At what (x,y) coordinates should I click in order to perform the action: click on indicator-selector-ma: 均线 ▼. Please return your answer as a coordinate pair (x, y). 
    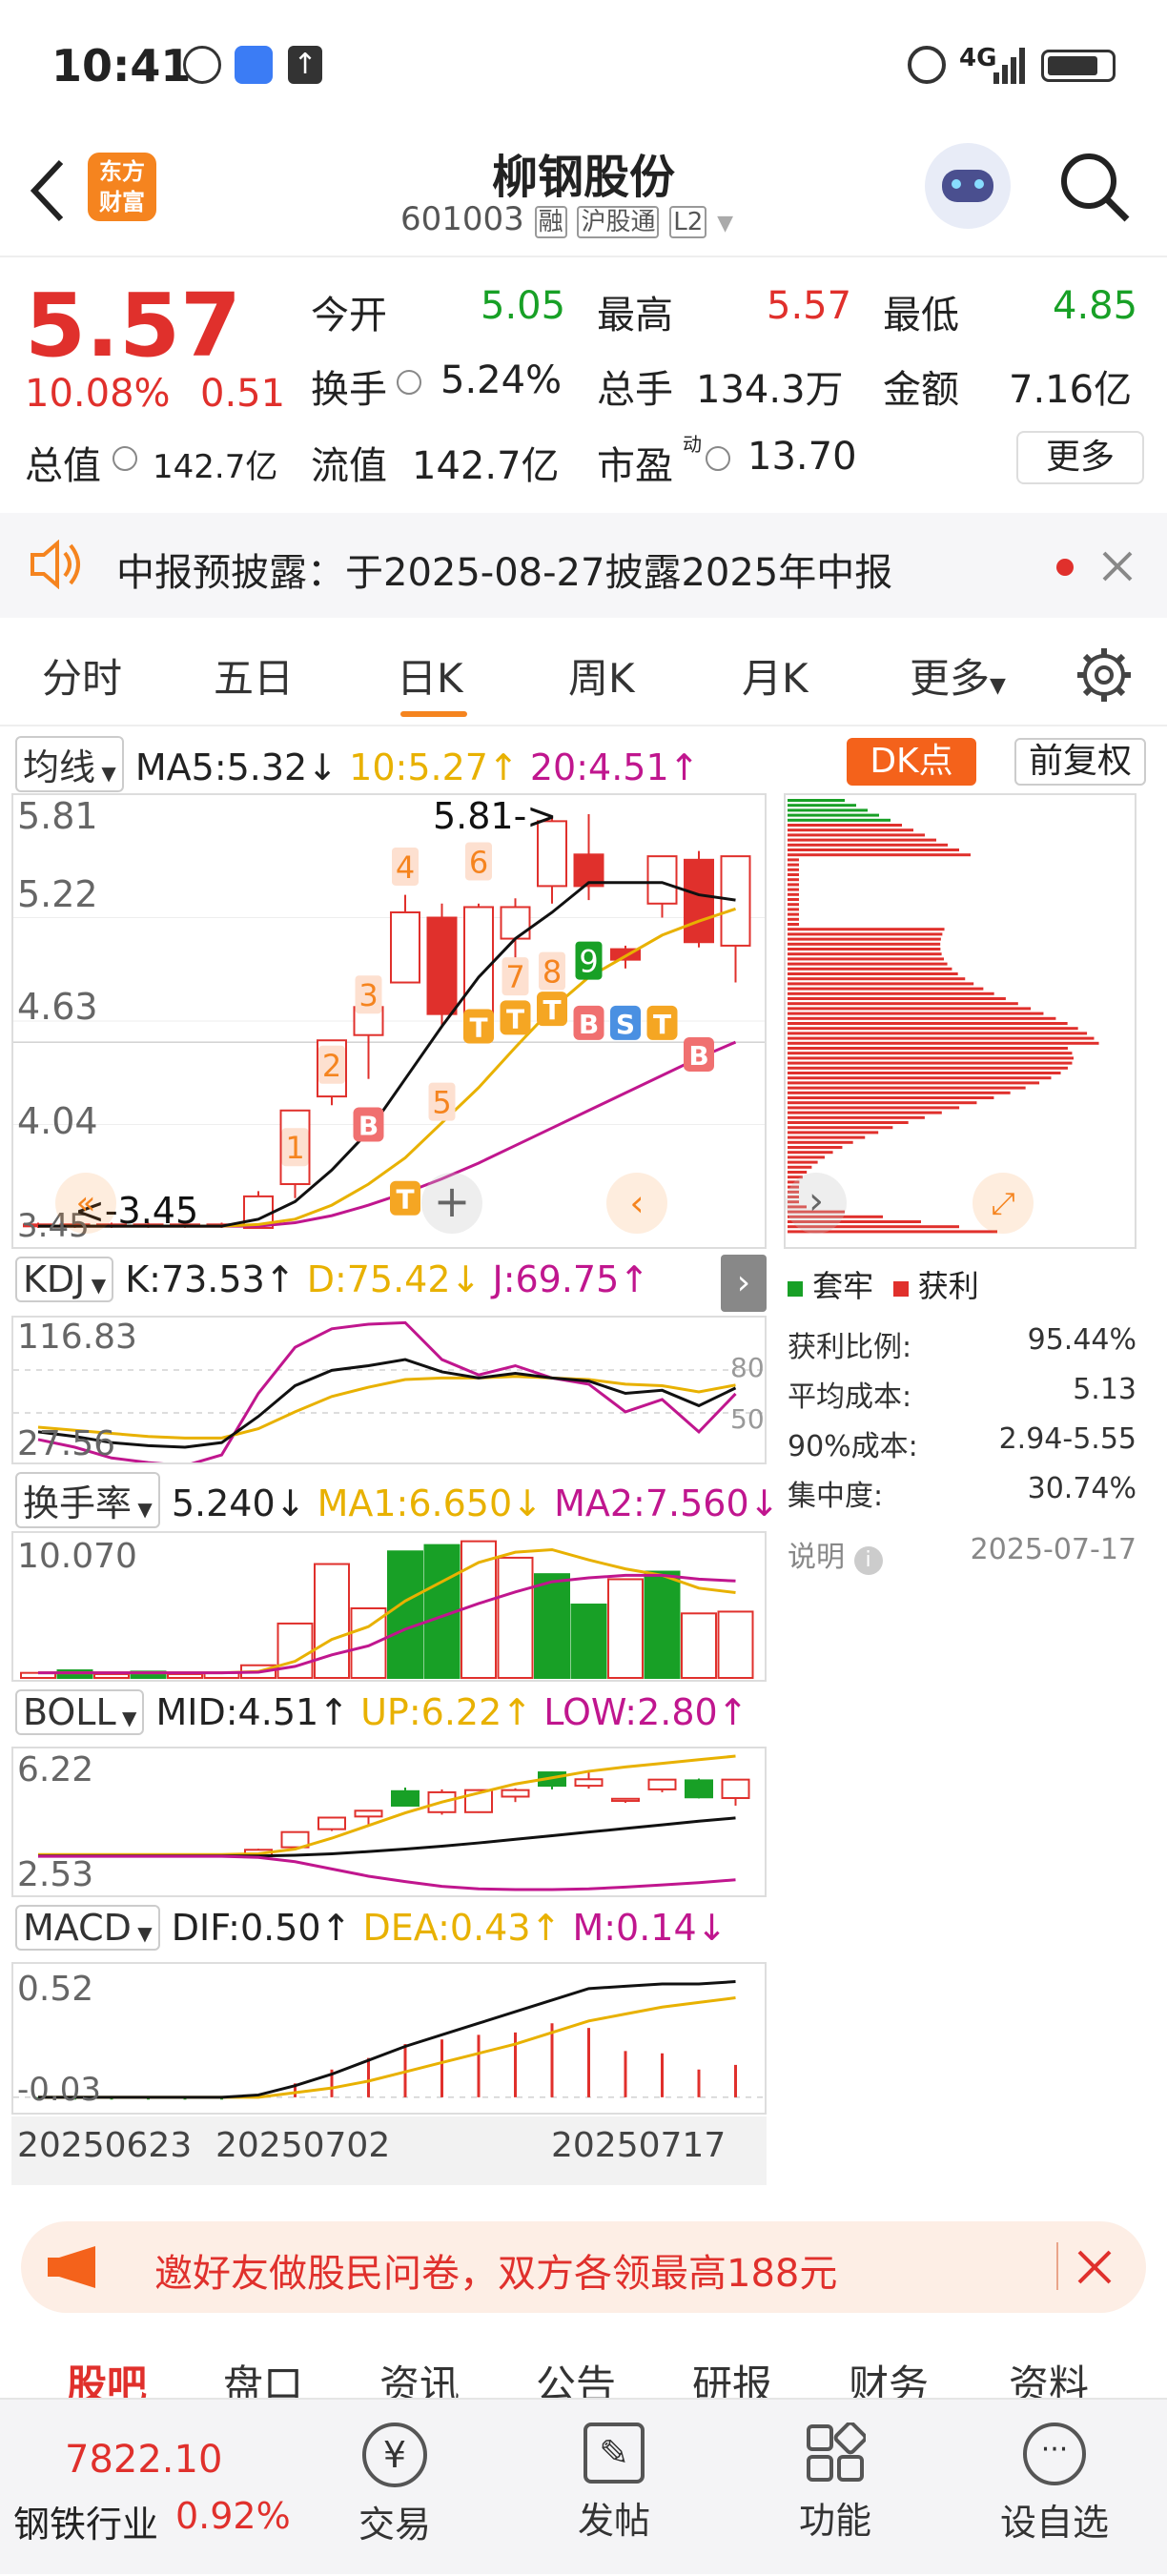
    Looking at the image, I should click on (69, 764).